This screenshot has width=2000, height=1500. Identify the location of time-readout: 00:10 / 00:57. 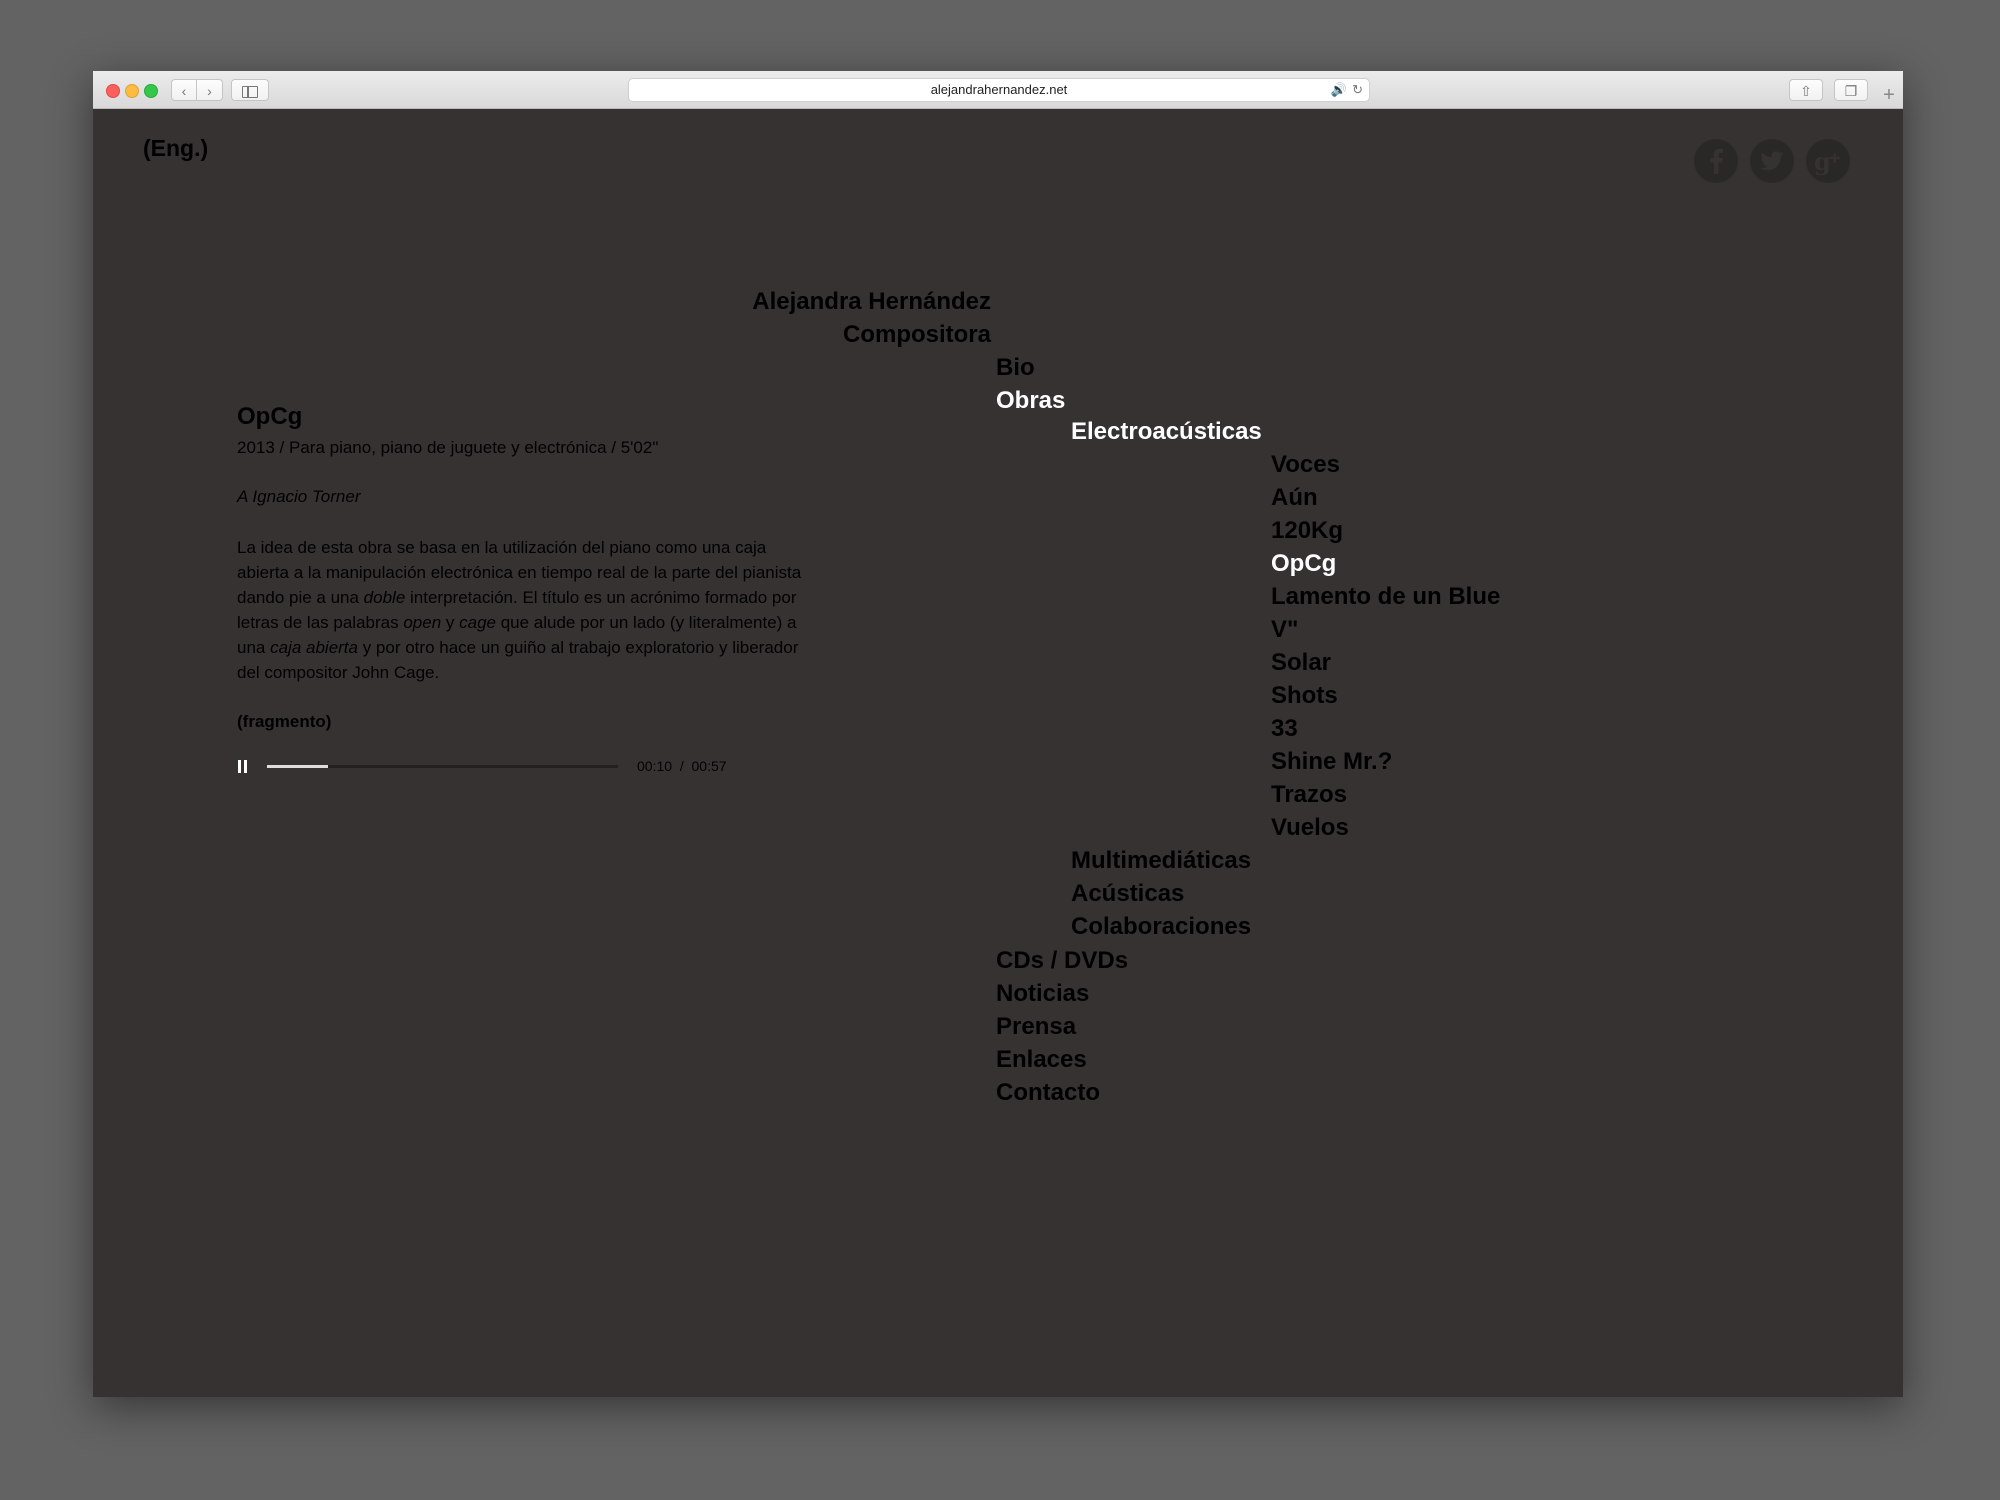
(682, 766).